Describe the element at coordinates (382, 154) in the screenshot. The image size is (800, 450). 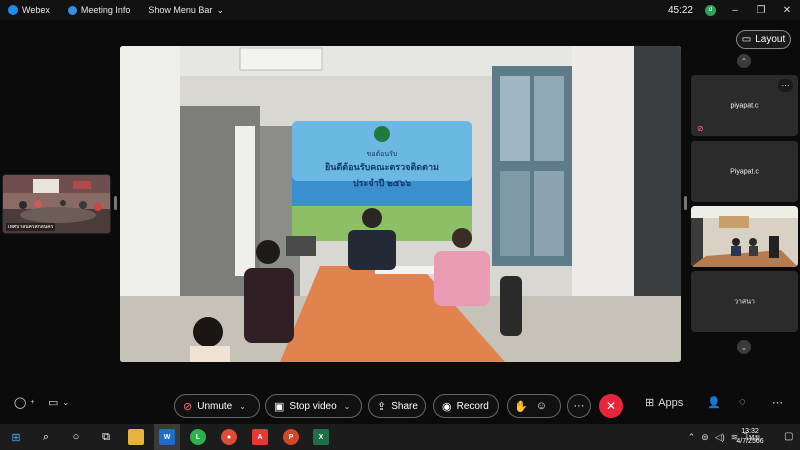
I see `banner-line1: ขอต้อนรับ` at that location.